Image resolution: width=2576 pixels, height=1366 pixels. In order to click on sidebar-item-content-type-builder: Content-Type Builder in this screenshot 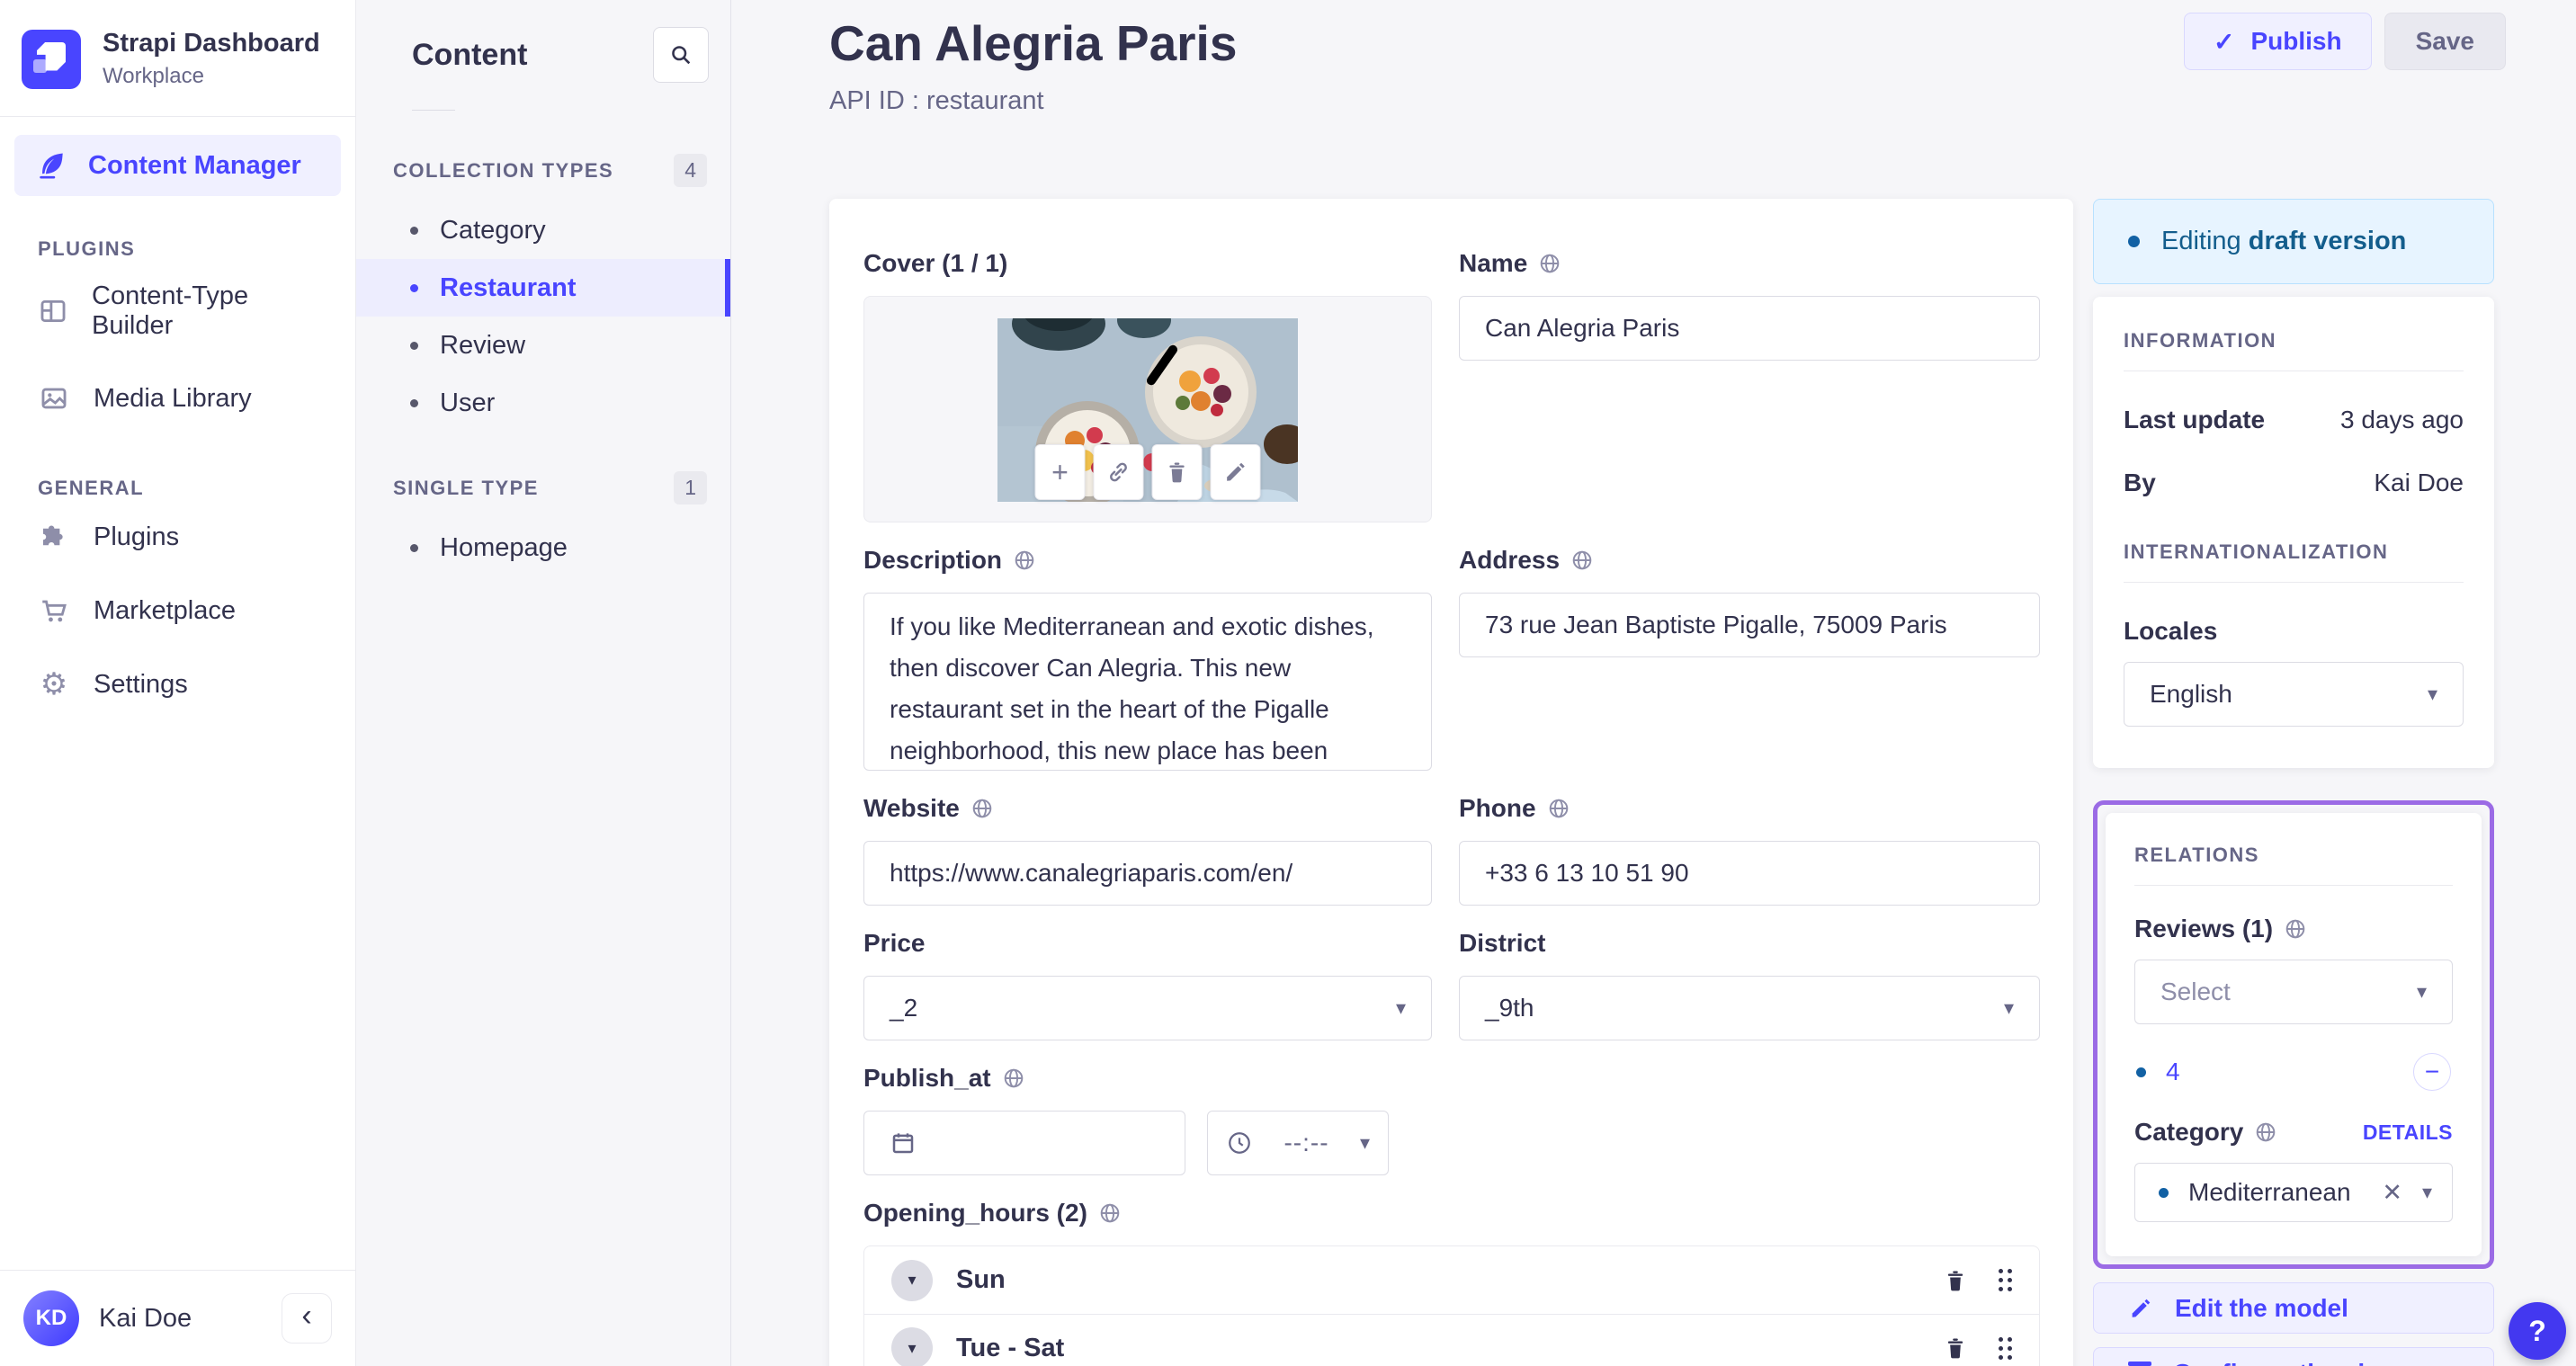, I will do `click(177, 311)`.